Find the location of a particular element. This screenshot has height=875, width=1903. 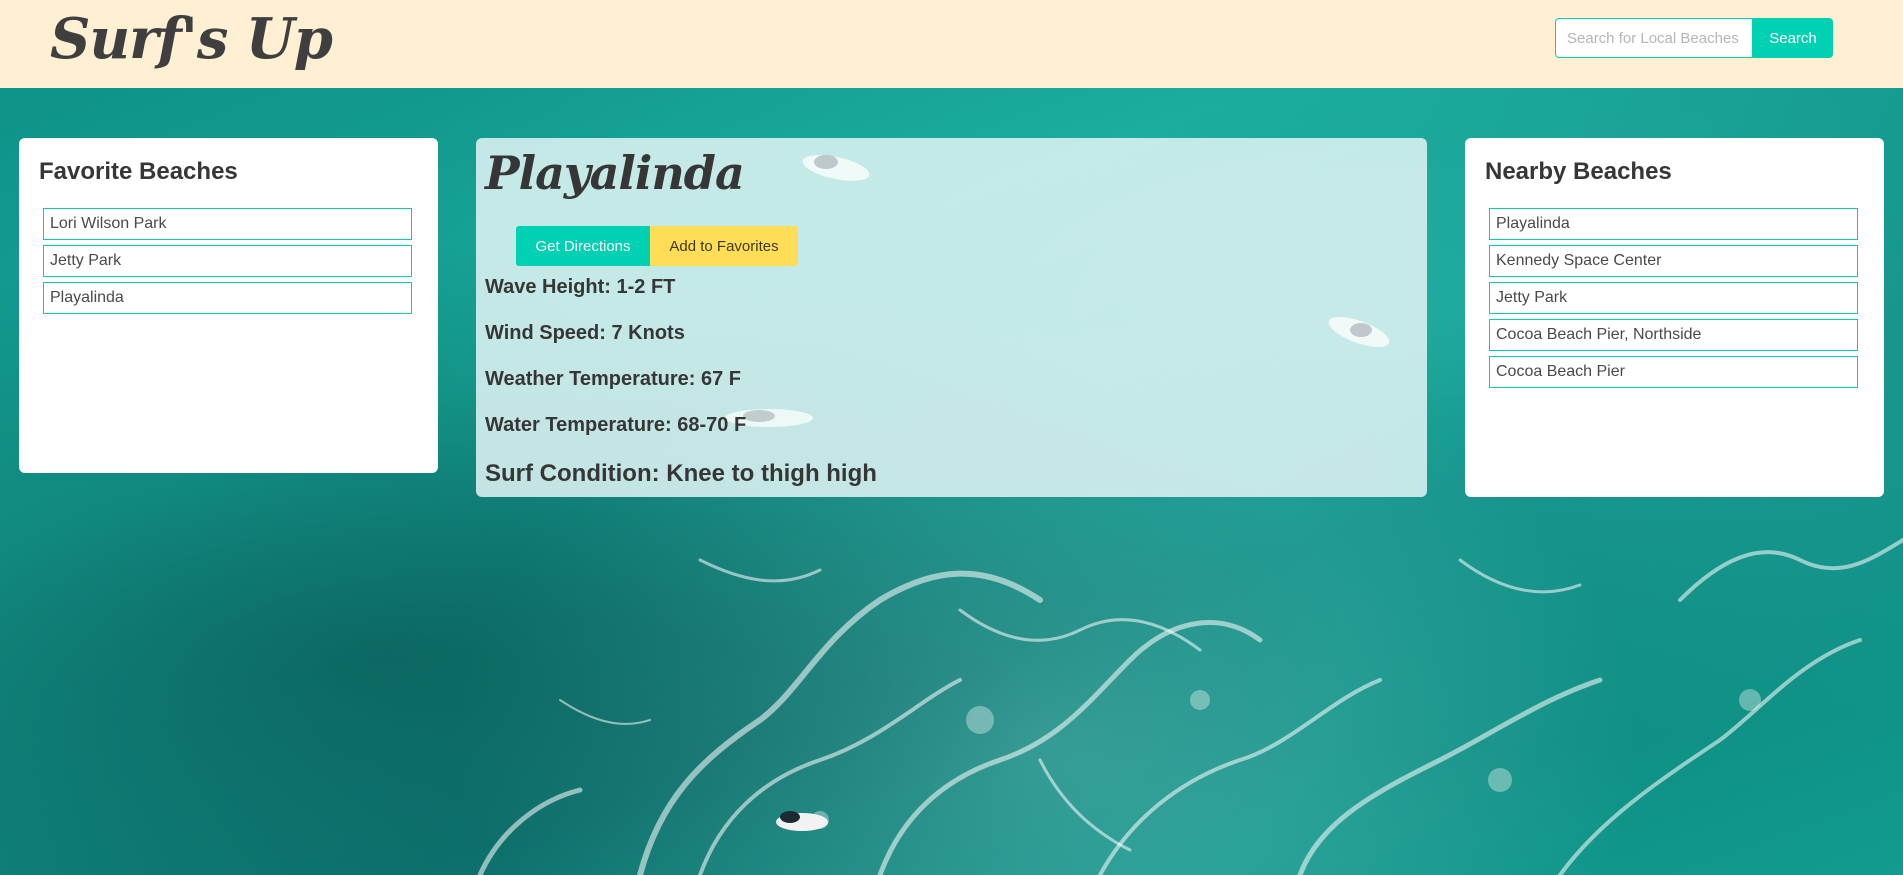

brand-logo: Surf's Up is located at coordinates (191, 39).